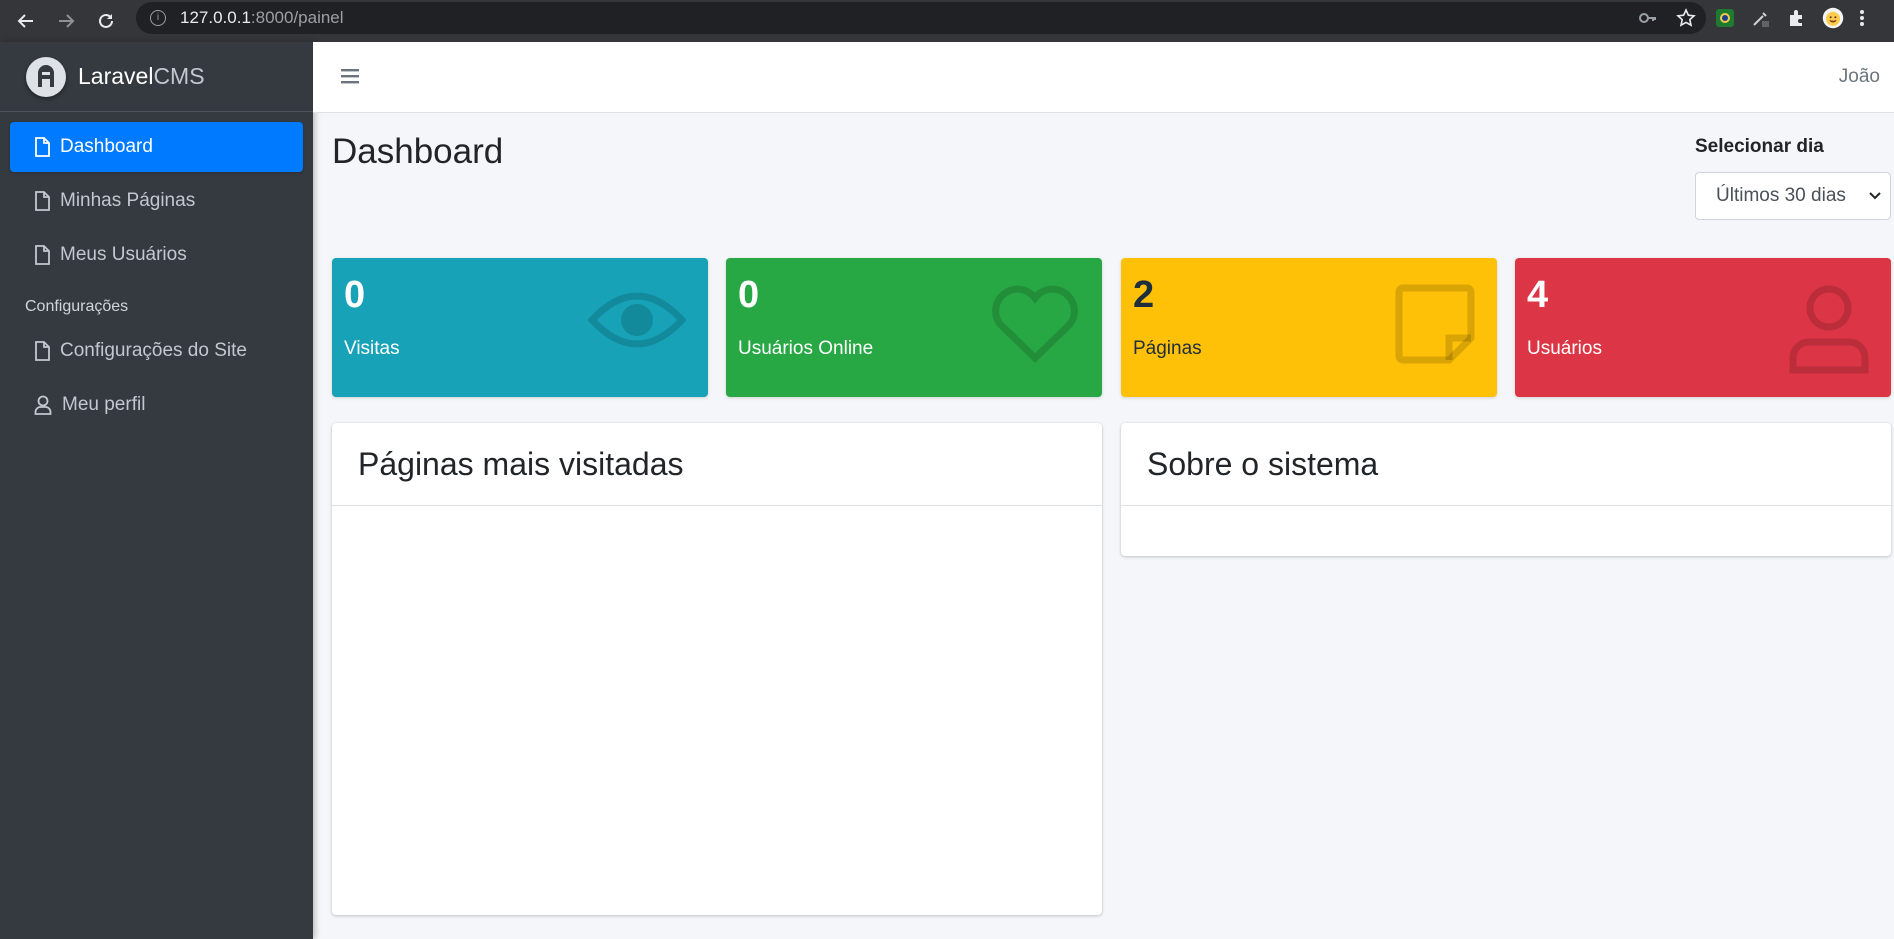 The height and width of the screenshot is (939, 1894). What do you see at coordinates (1703, 327) in the screenshot?
I see `stat-box-usuarios: 4 Usuários` at bounding box center [1703, 327].